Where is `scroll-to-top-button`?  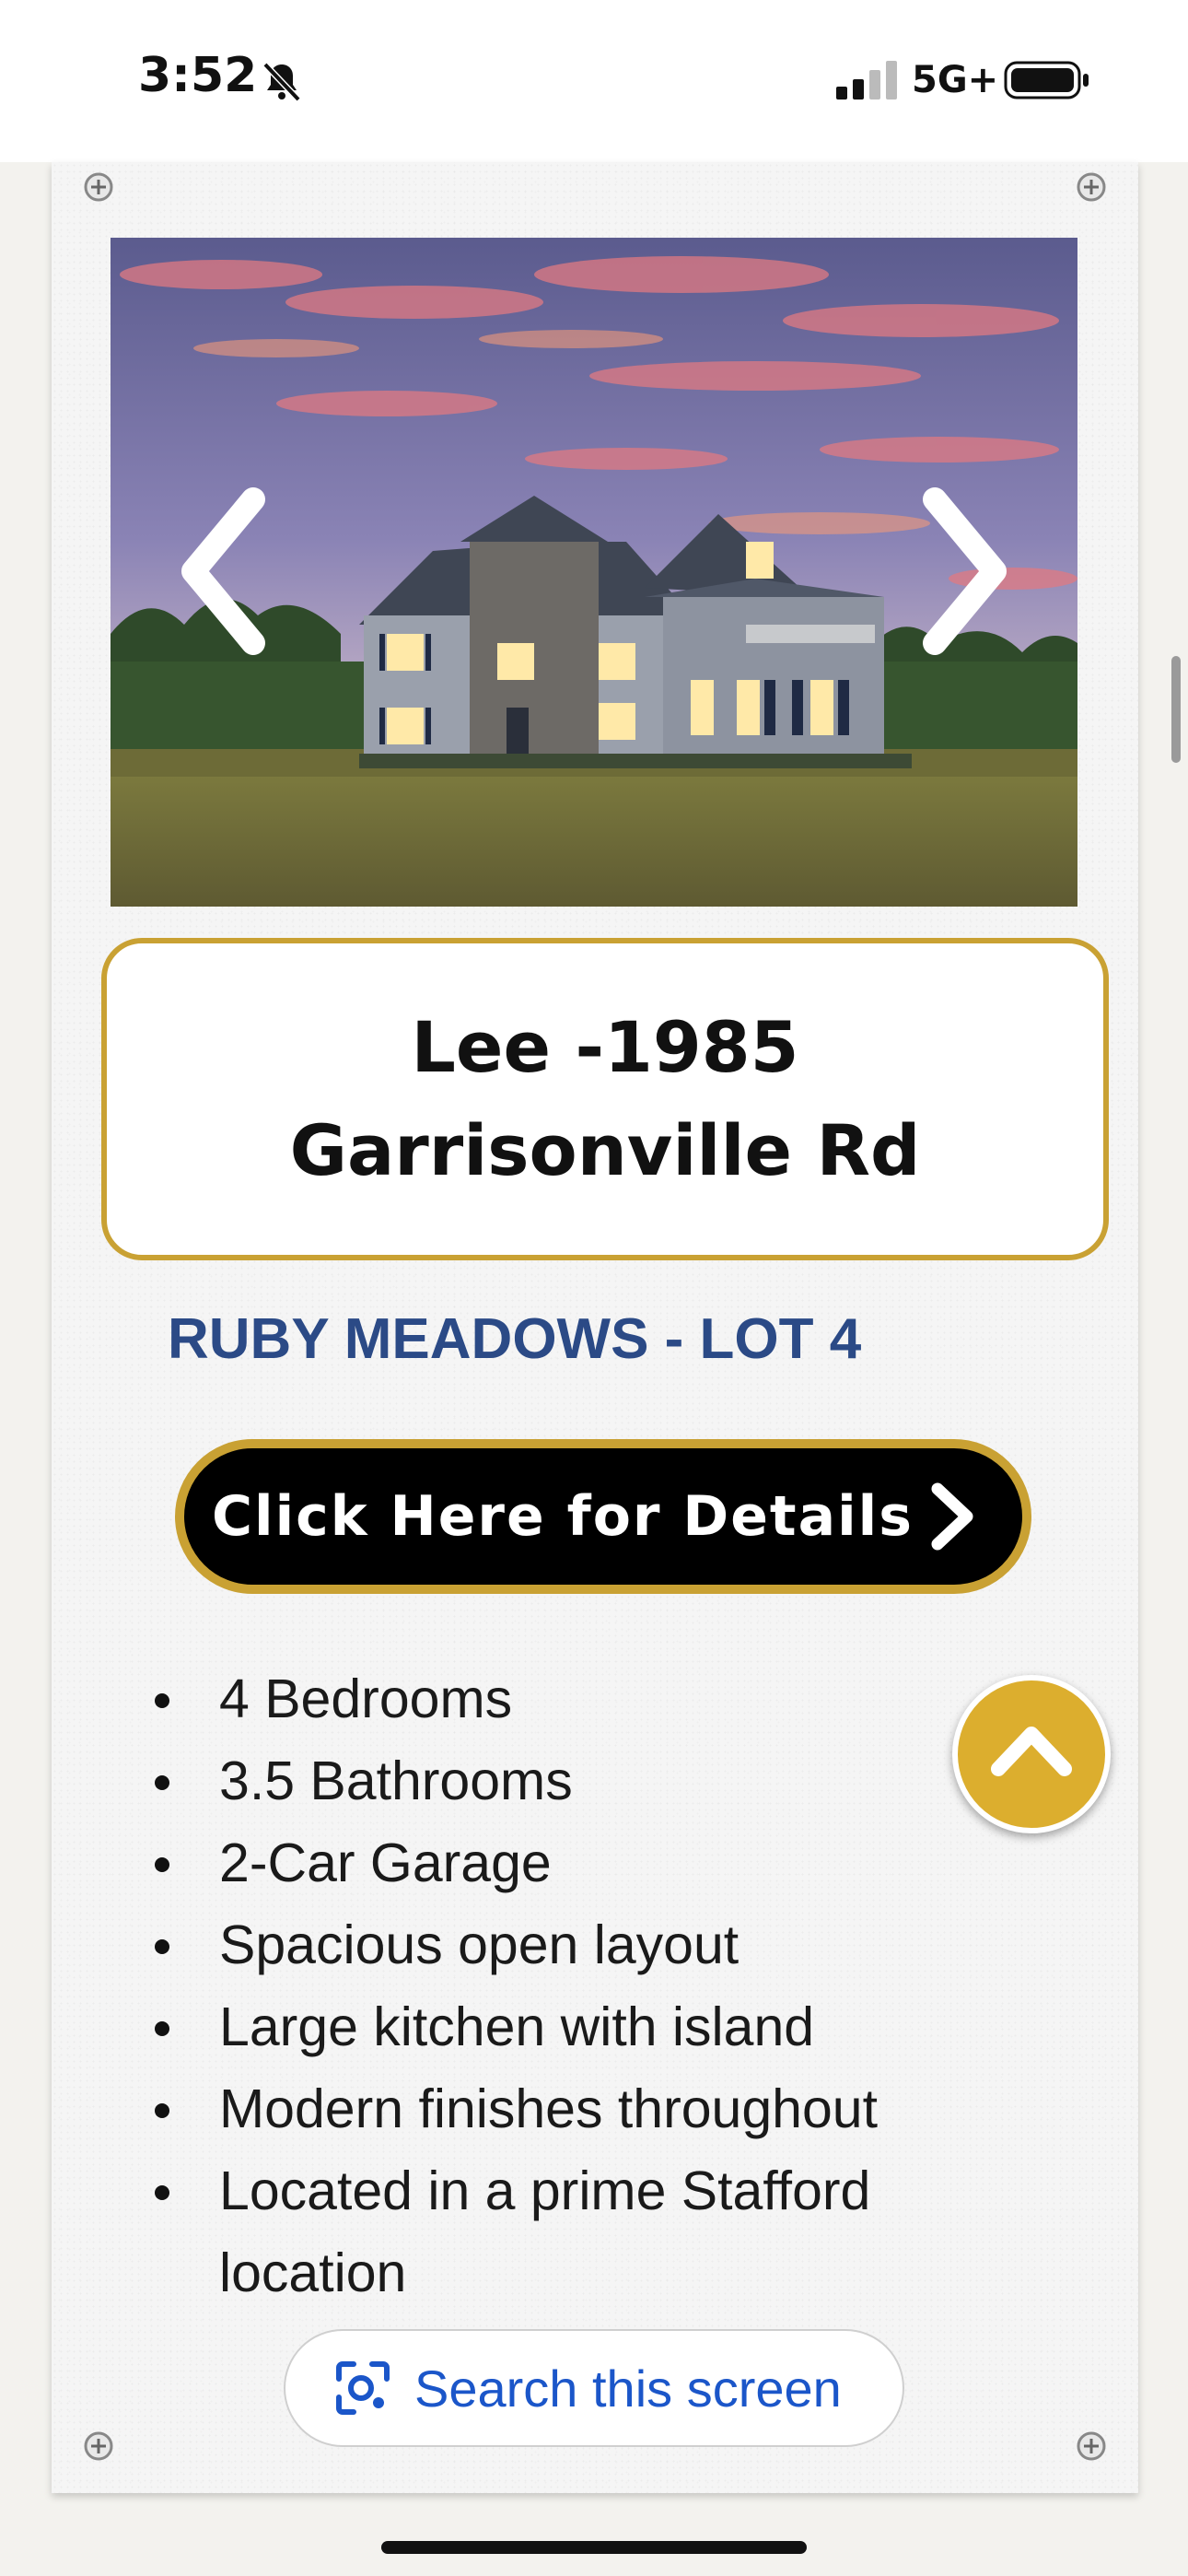 scroll-to-top-button is located at coordinates (1031, 1754).